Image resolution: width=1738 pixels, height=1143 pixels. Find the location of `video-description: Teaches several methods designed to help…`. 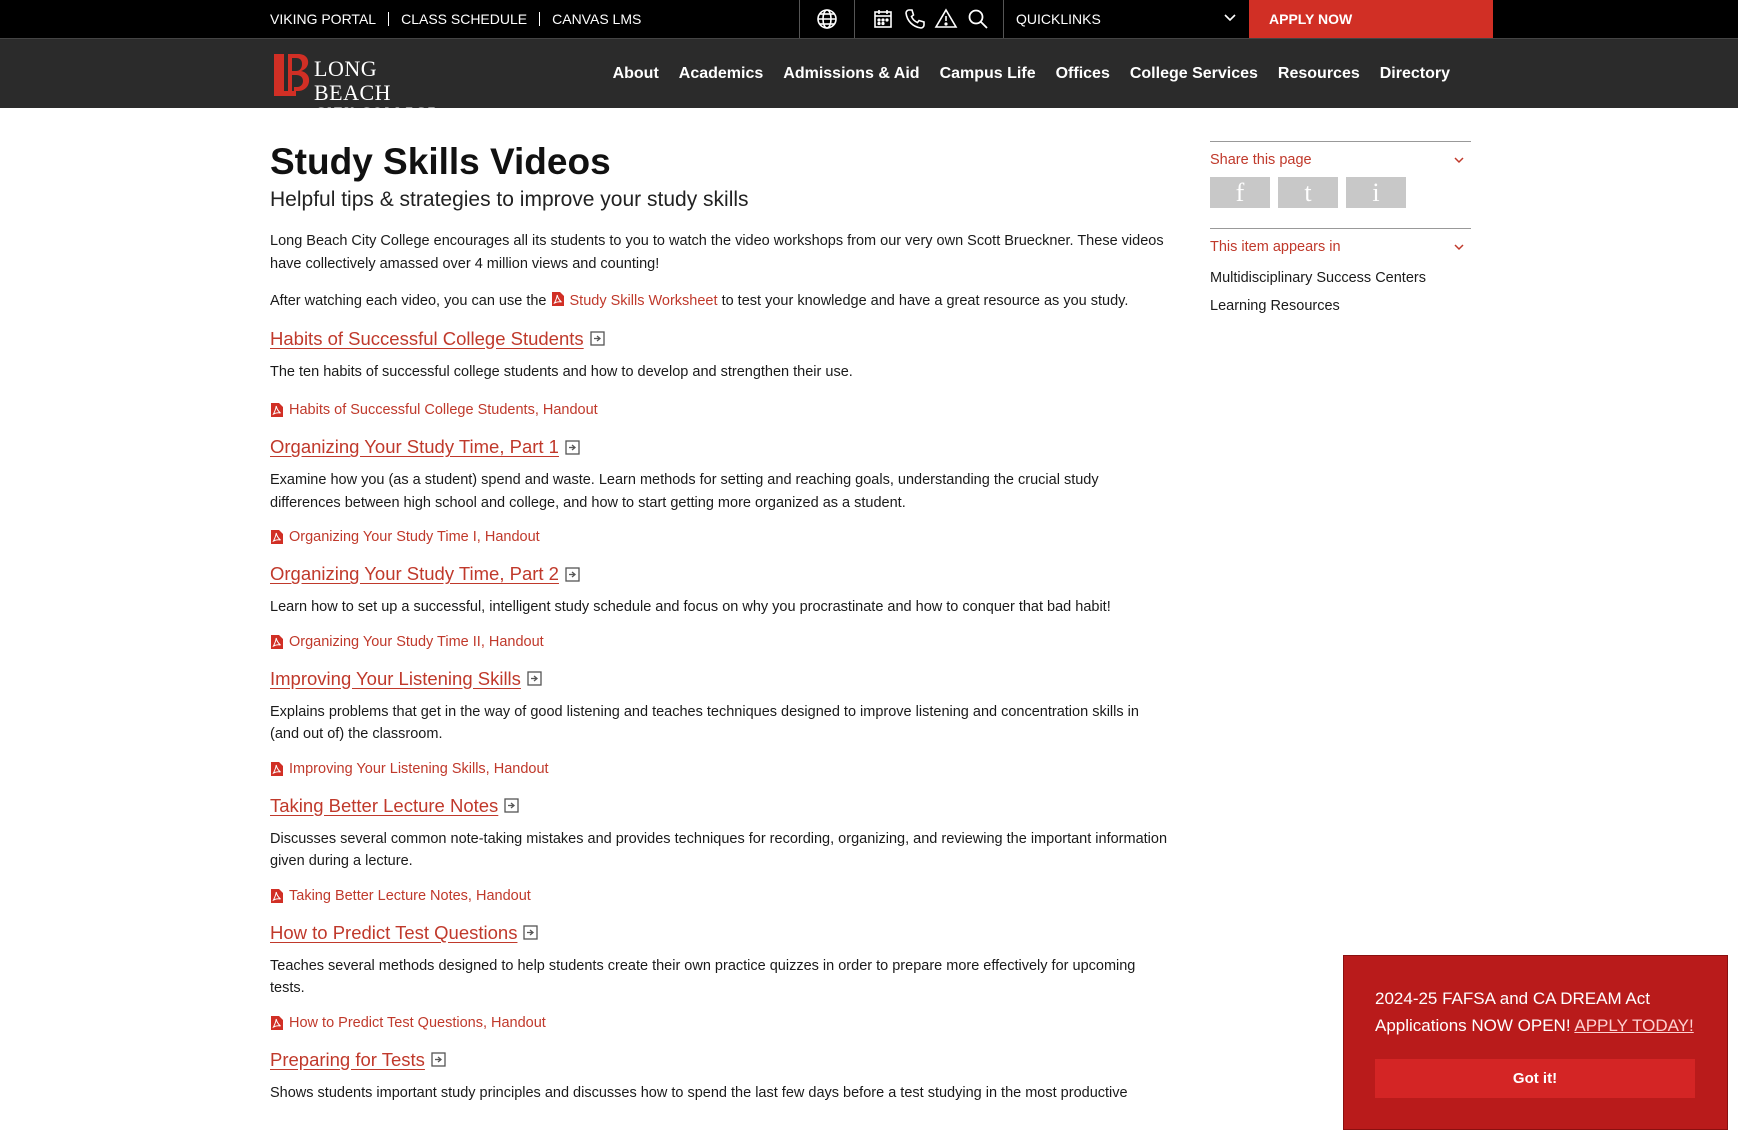

video-description: Teaches several methods designed to help… is located at coordinates (703, 977).